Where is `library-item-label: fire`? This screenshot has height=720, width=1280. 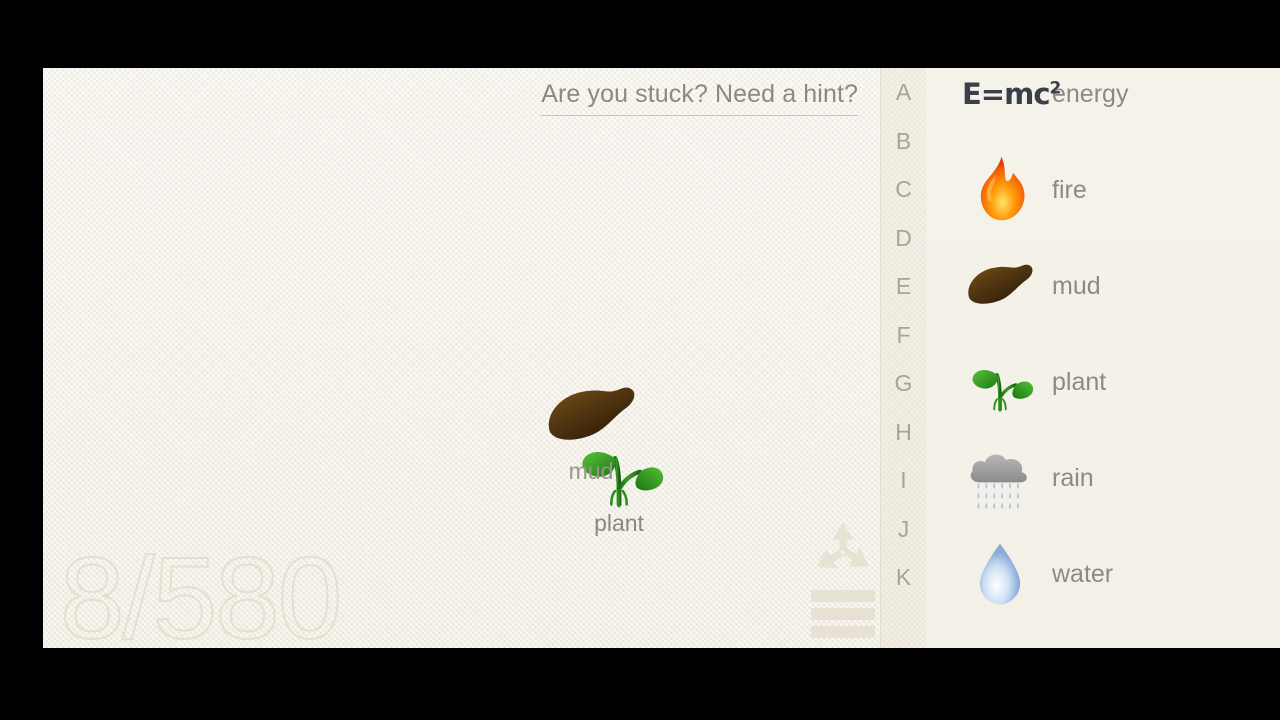
library-item-label: fire is located at coordinates (1069, 189).